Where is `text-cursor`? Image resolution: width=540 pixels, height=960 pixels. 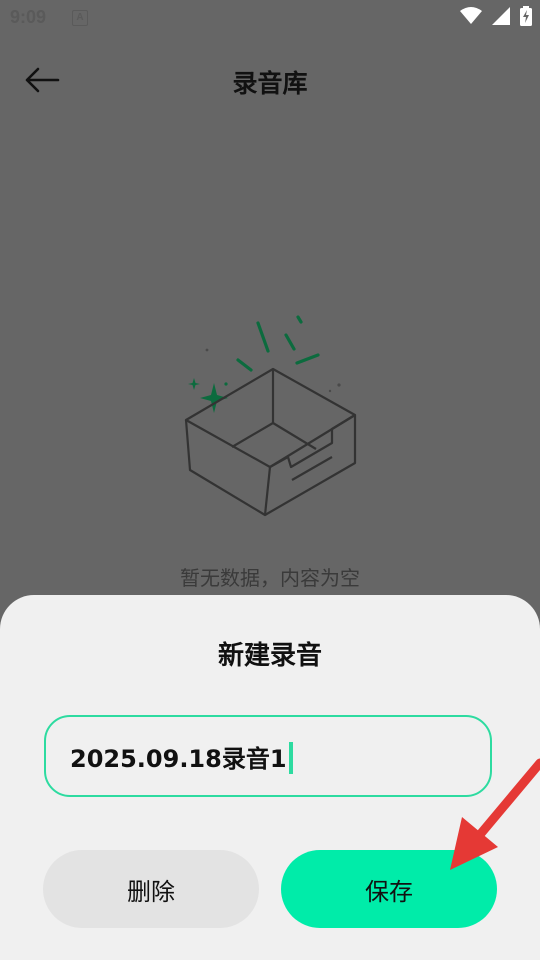
text-cursor is located at coordinates (290, 758).